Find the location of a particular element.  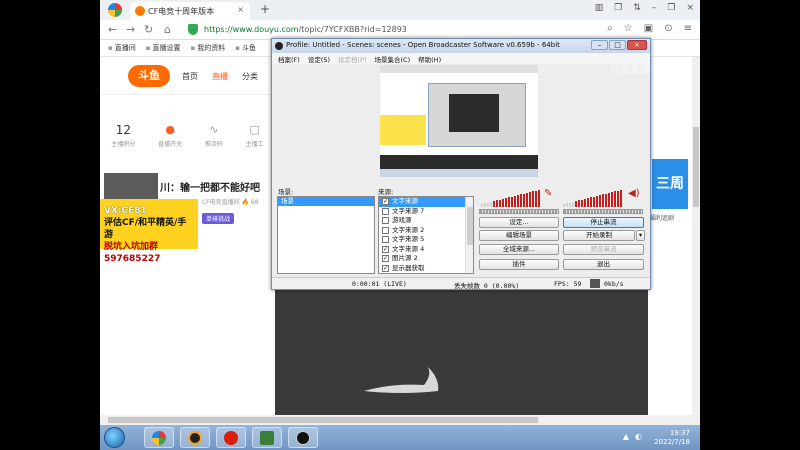

window-controls: ▥ ❐ ⇅ – ❐ × is located at coordinates (644, 8).